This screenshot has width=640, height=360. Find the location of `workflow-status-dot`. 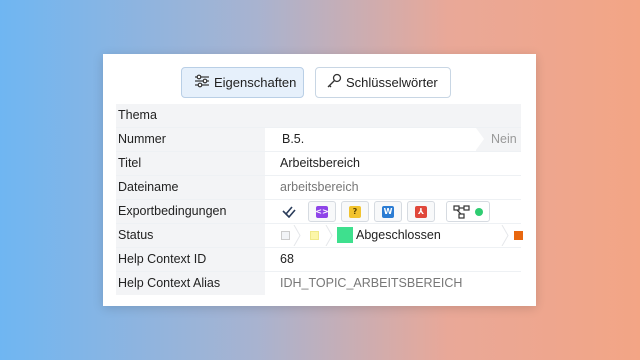

workflow-status-dot is located at coordinates (479, 211).